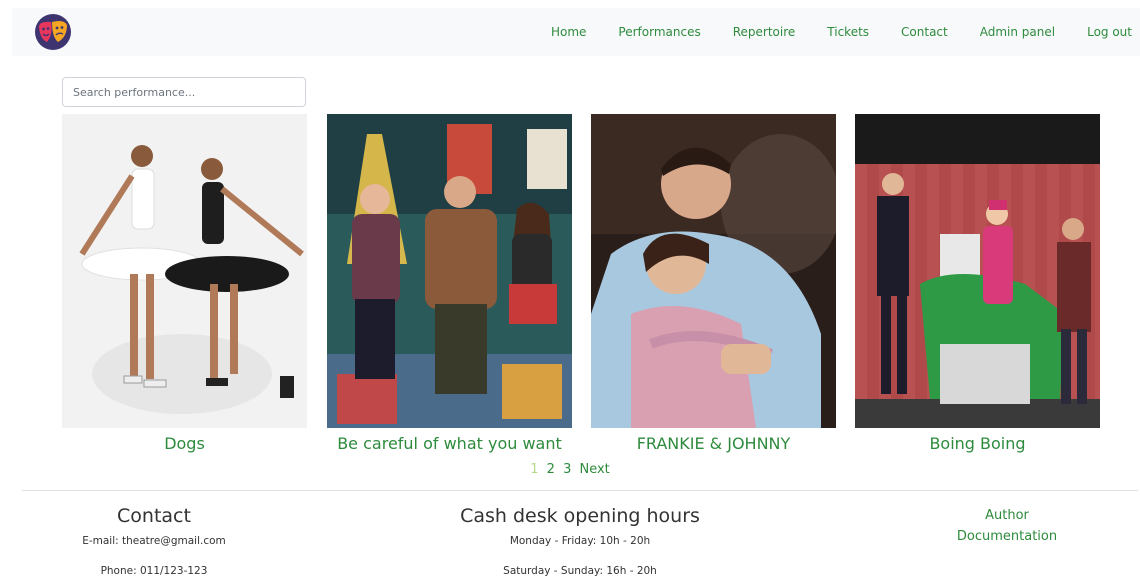 The width and height of the screenshot is (1140, 586). I want to click on footer-weekend-hours: Saturday - Sunday: 16h - 20h, so click(580, 571).